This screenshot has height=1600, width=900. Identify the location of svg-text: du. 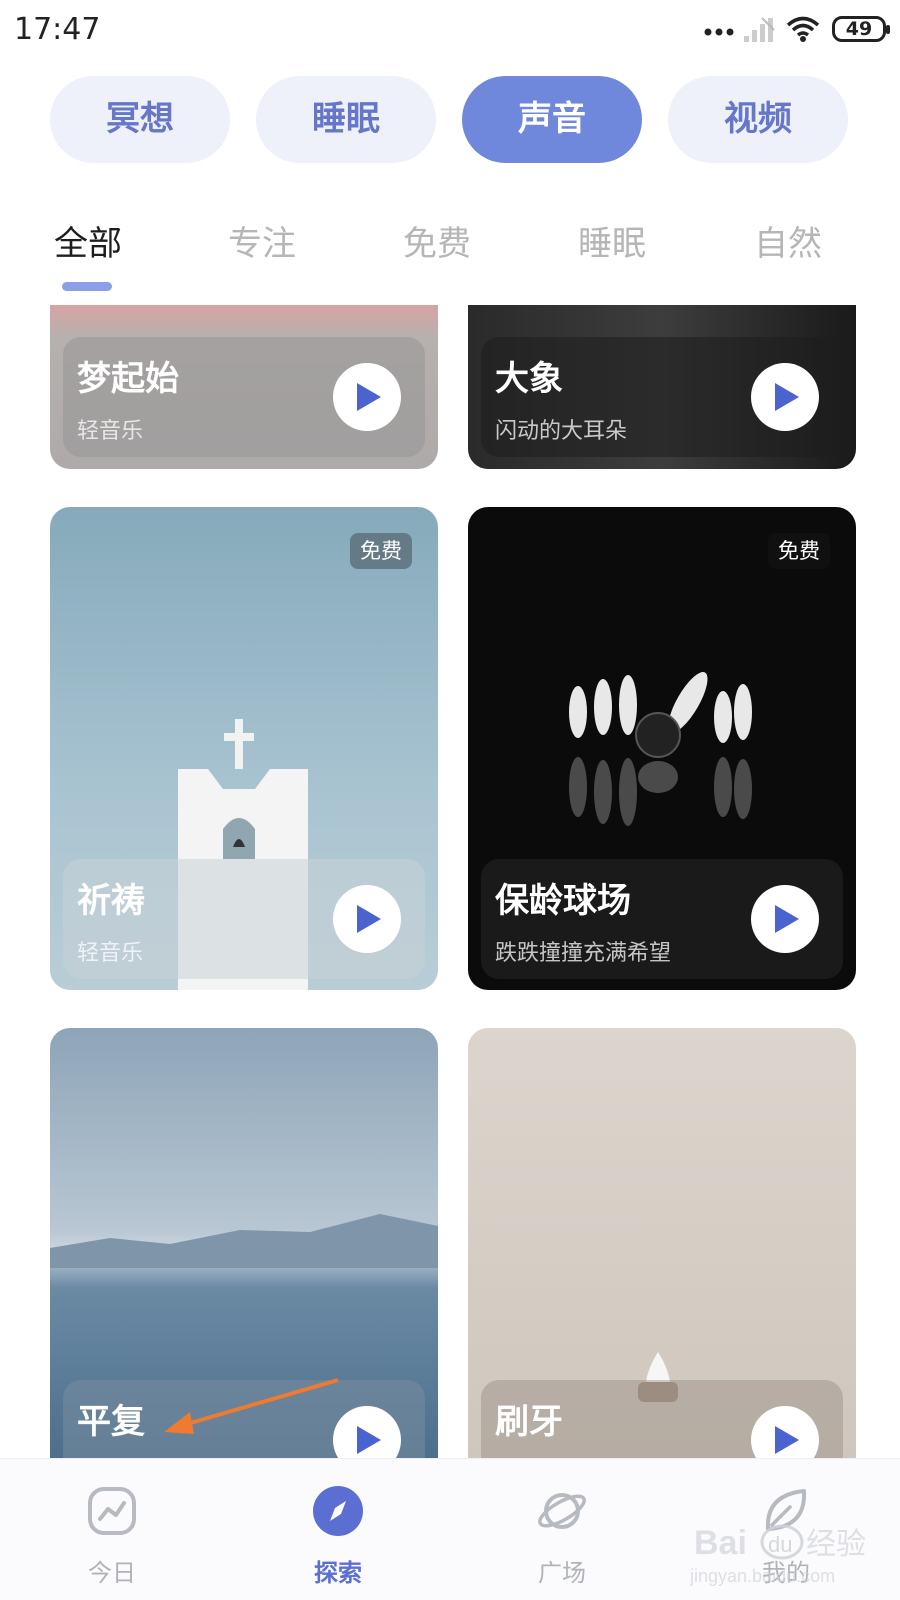
(780, 1544).